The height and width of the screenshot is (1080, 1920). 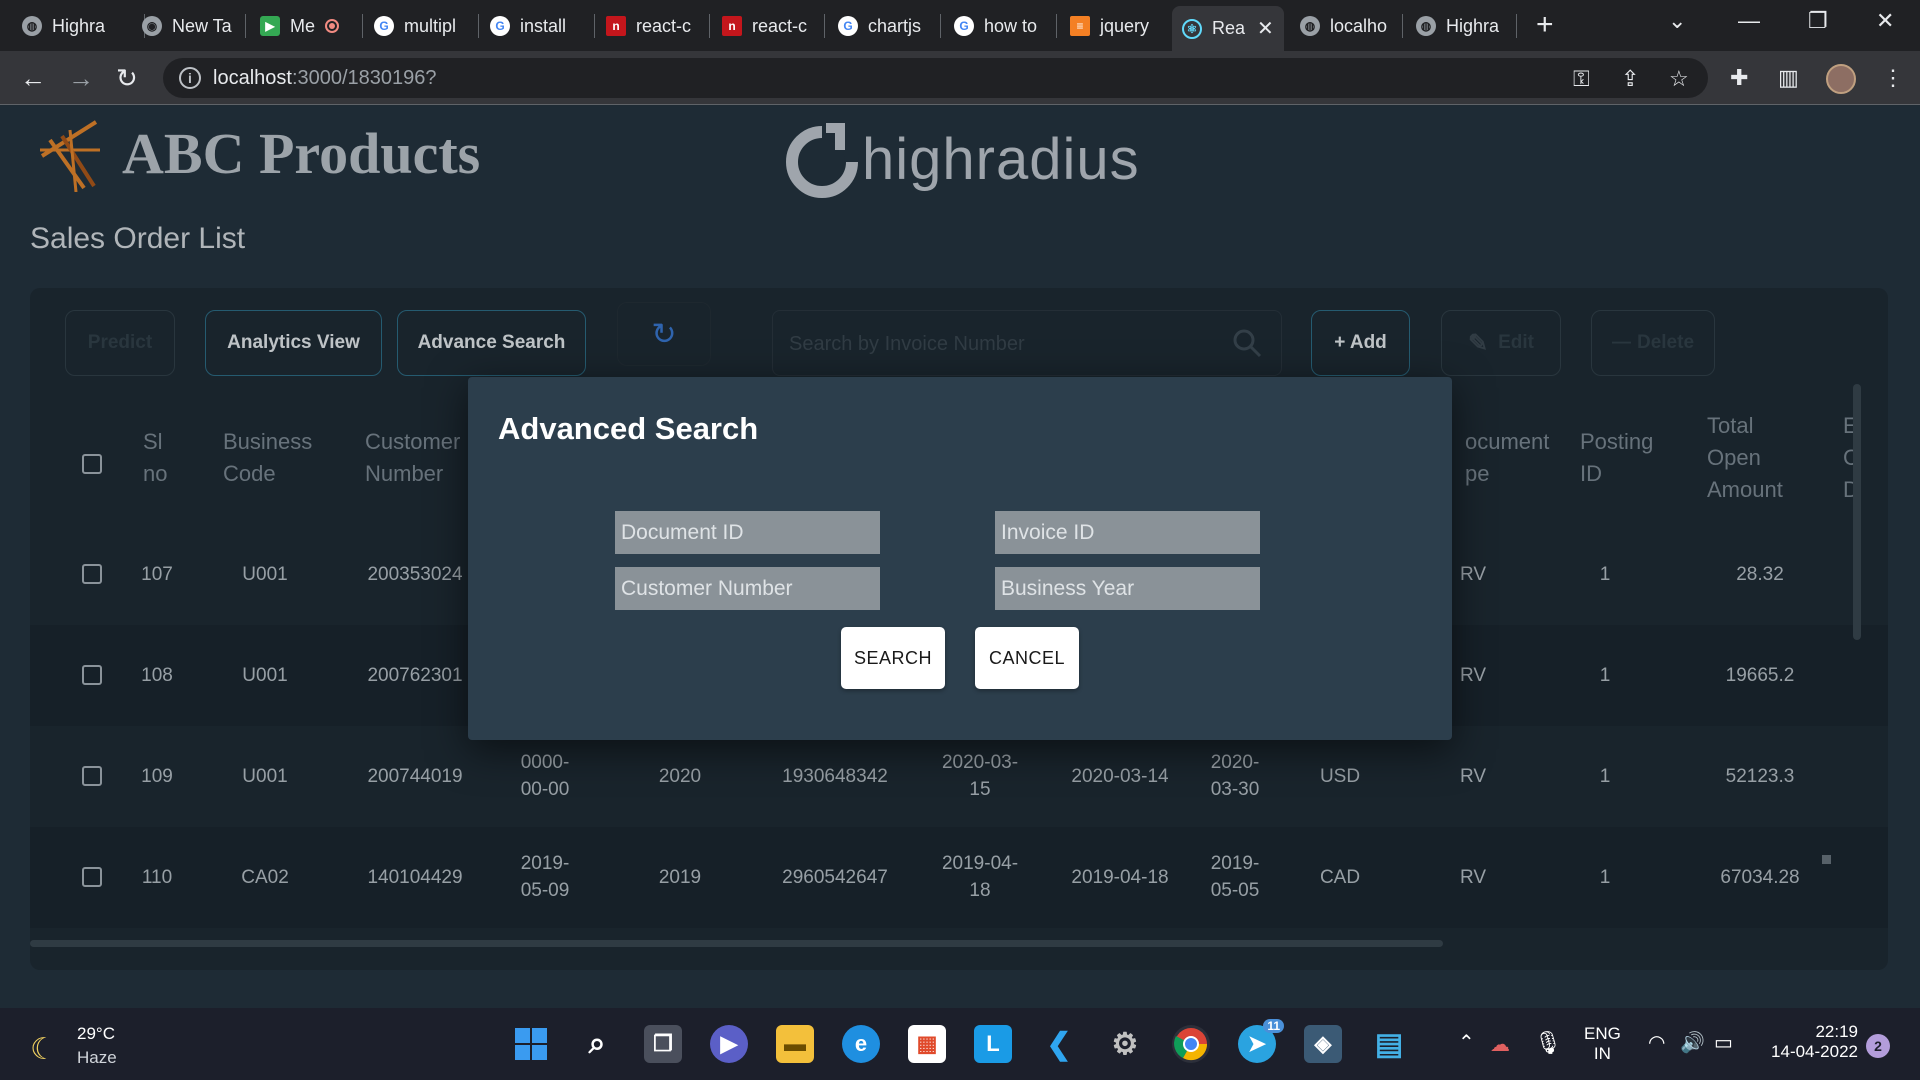 What do you see at coordinates (152, 26) in the screenshot?
I see `chrome-icon: ◉` at bounding box center [152, 26].